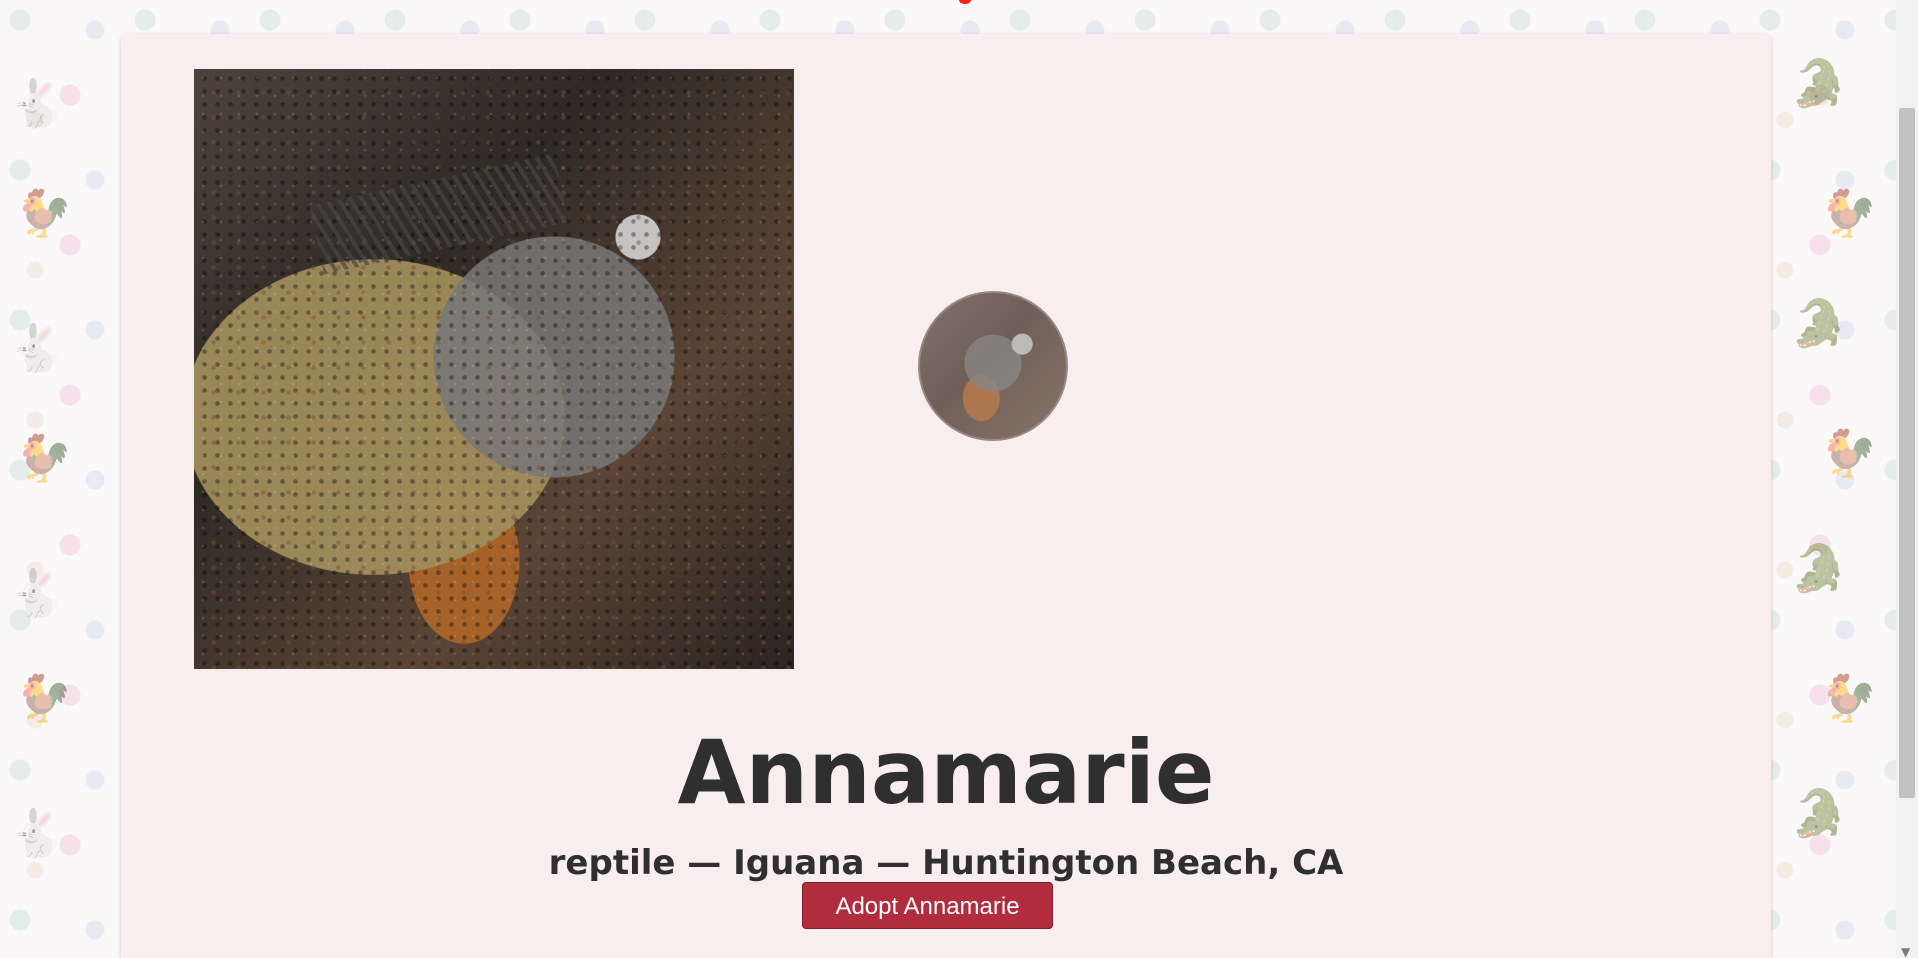 The image size is (1918, 958). Describe the element at coordinates (946, 863) in the screenshot. I see `pet-details-subtitle: reptile — Iguana — Huntington Beach, CA` at that location.